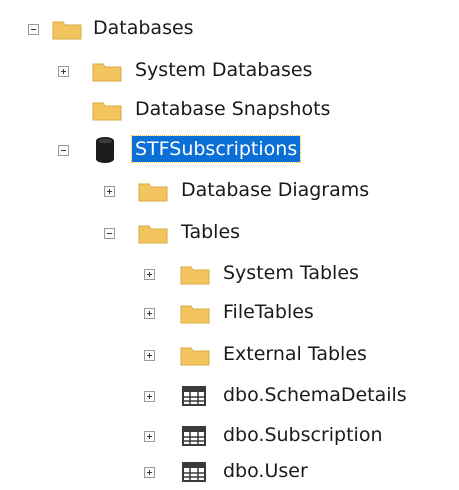 This screenshot has height=490, width=459. What do you see at coordinates (109, 233) in the screenshot?
I see `collapse-tables-button` at bounding box center [109, 233].